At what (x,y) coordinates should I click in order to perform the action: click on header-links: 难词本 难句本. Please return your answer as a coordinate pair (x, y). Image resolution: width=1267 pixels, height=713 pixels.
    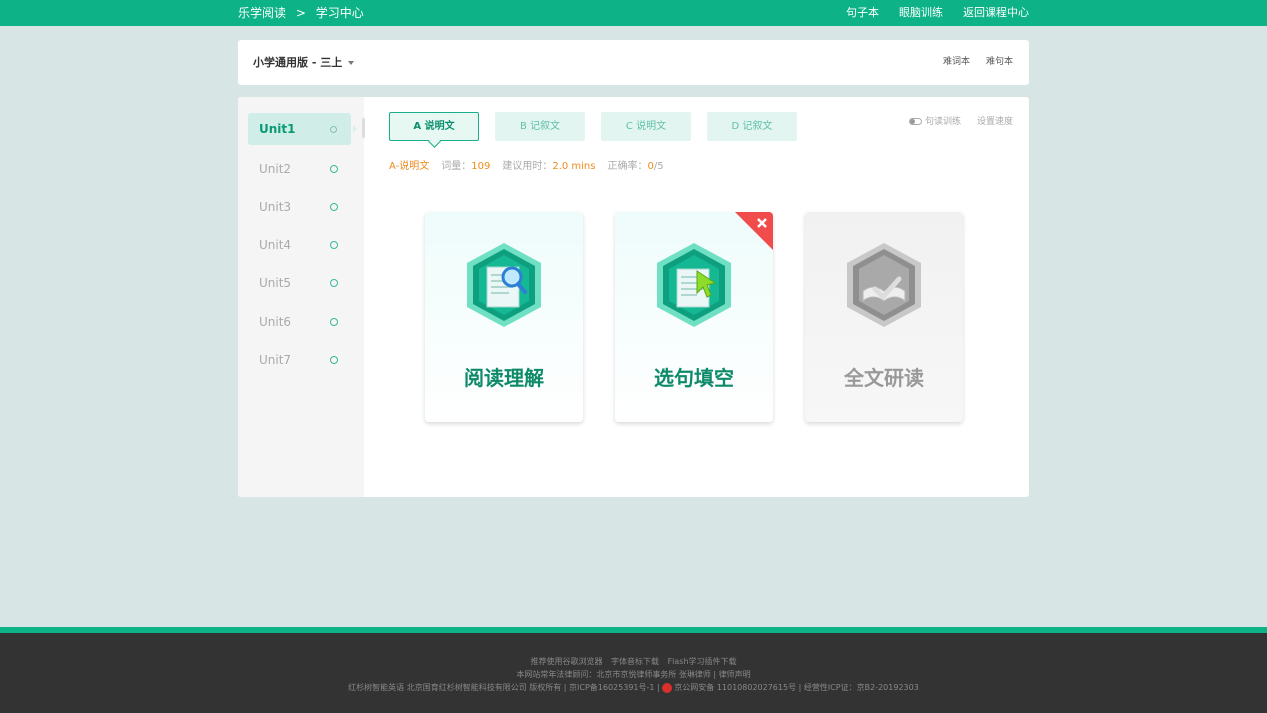
    Looking at the image, I should click on (978, 62).